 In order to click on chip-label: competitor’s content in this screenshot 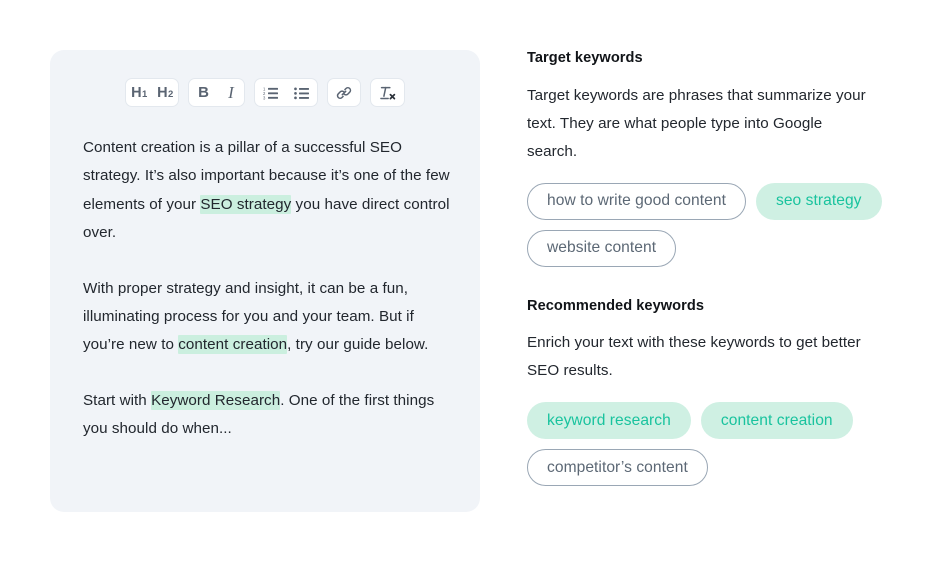, I will do `click(617, 467)`.